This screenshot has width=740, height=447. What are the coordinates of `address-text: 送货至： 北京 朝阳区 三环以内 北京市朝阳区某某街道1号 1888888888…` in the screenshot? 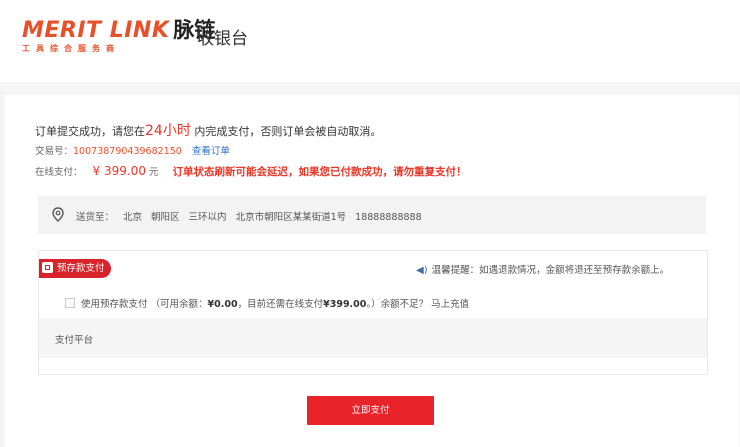 It's located at (249, 217).